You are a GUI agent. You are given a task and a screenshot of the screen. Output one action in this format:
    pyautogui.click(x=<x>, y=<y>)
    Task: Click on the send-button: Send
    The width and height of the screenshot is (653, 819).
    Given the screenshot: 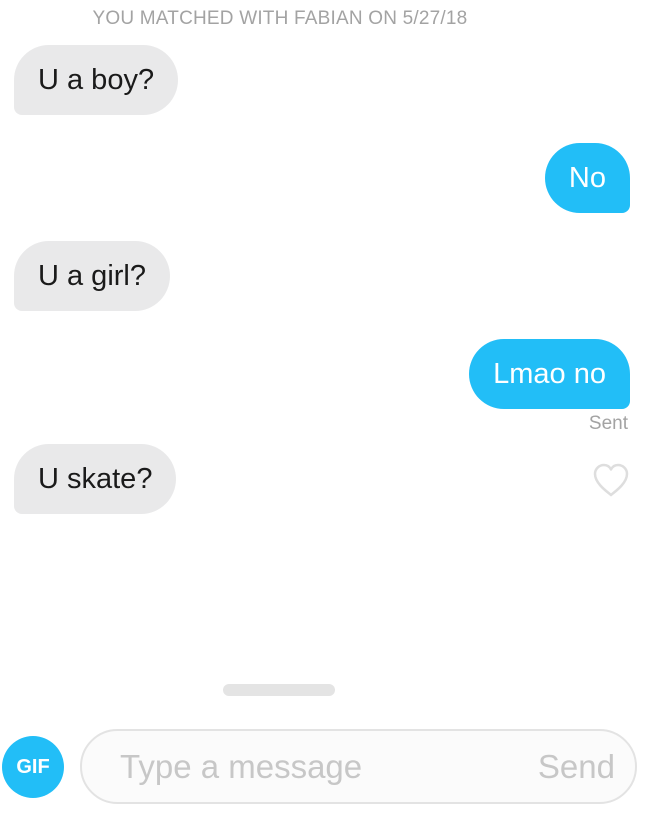 What is the action you would take?
    pyautogui.click(x=576, y=766)
    